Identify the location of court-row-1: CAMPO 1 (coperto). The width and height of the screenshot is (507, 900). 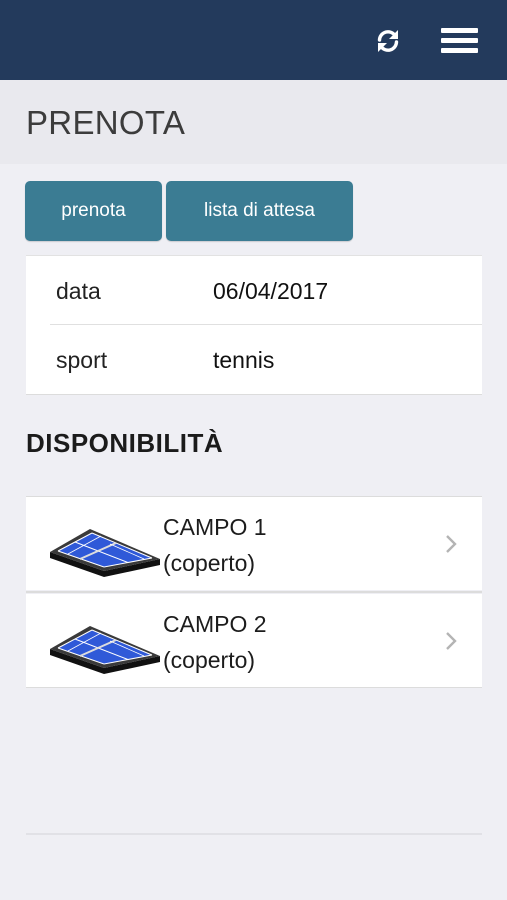
(254, 543).